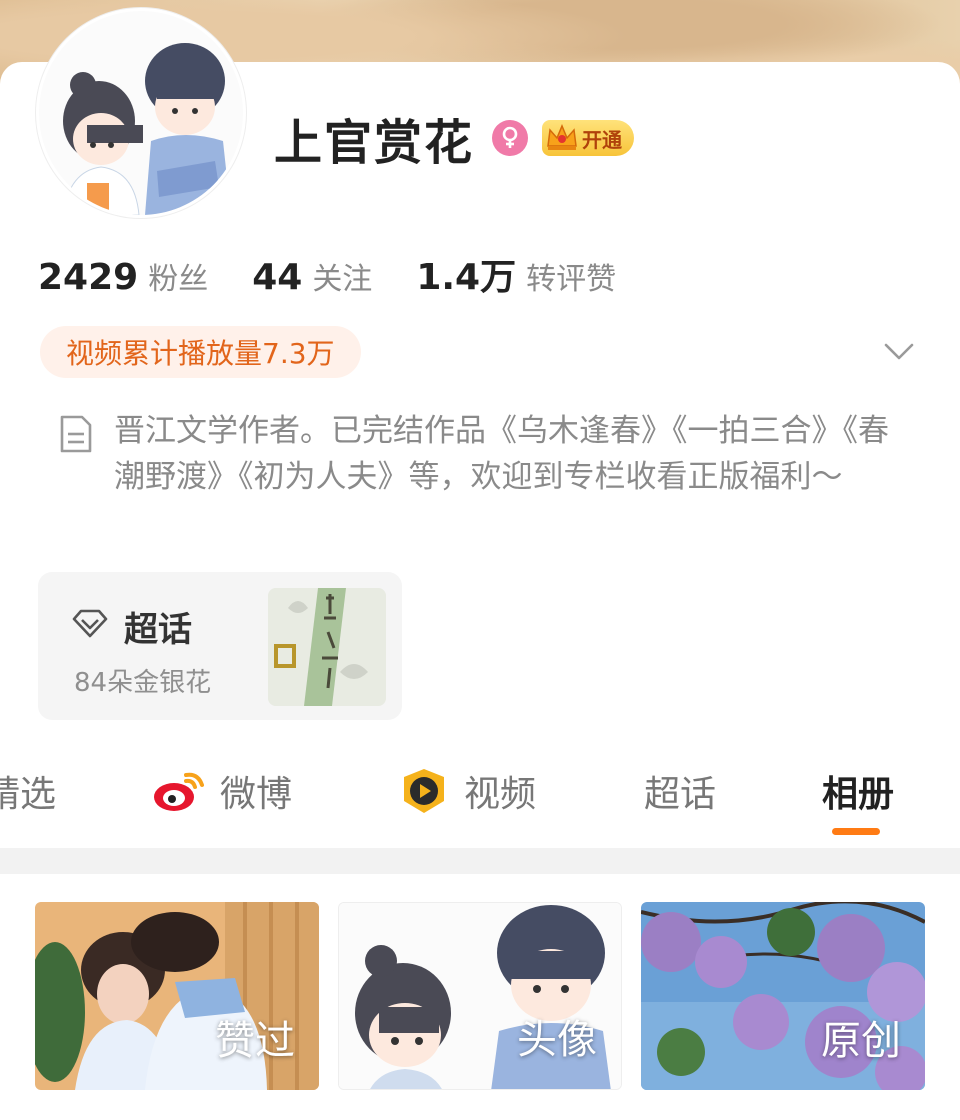  Describe the element at coordinates (88, 277) in the screenshot. I see `followers-count: 2429` at that location.